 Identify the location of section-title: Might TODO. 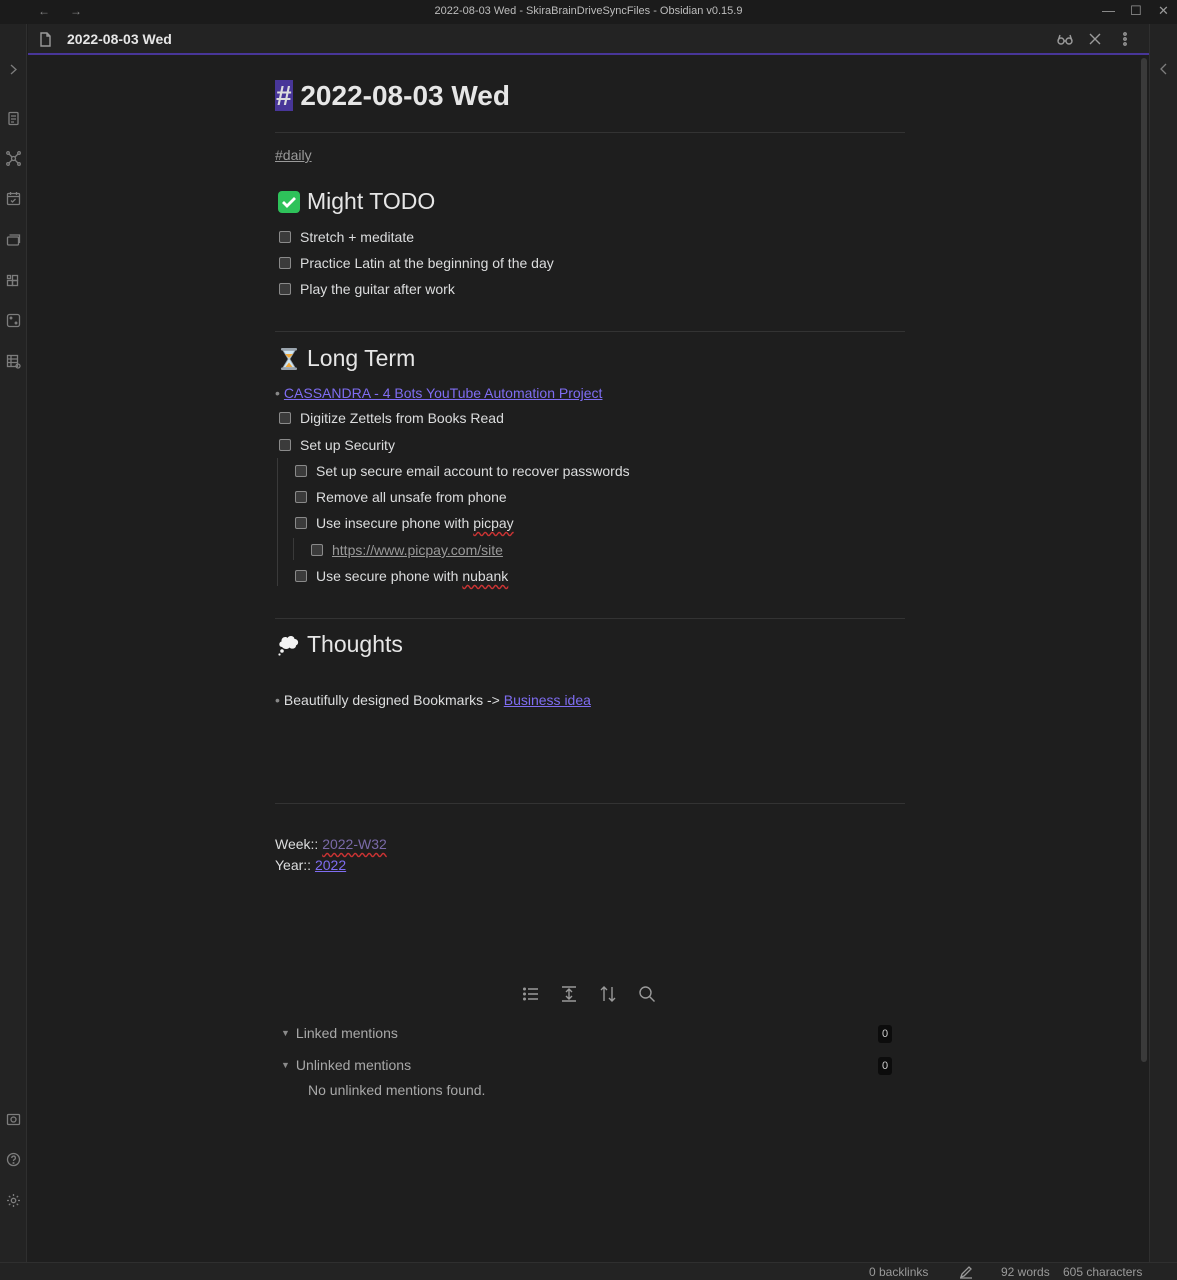
(371, 201).